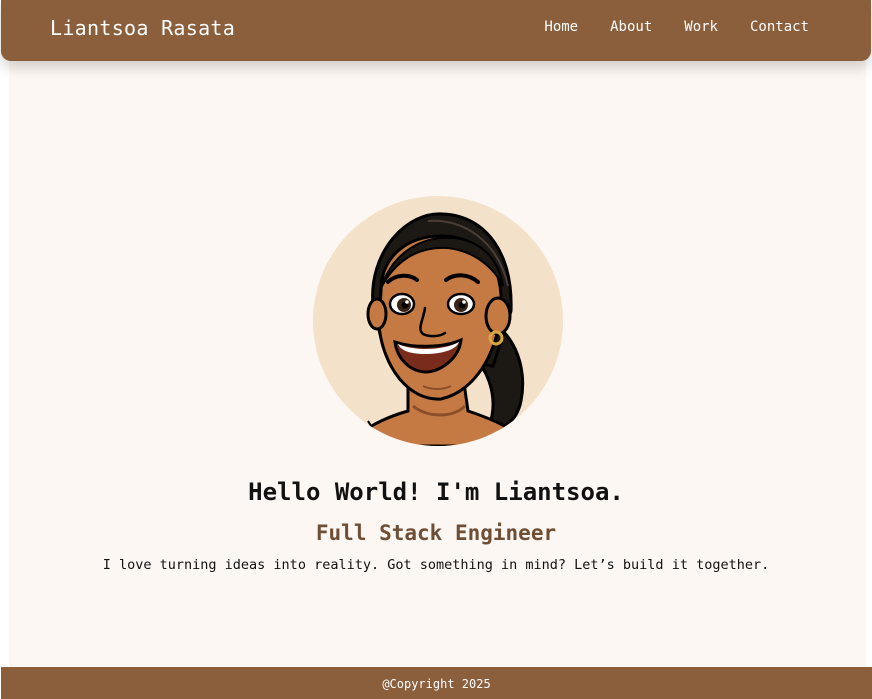  What do you see at coordinates (631, 27) in the screenshot?
I see `nav-link-about: About` at bounding box center [631, 27].